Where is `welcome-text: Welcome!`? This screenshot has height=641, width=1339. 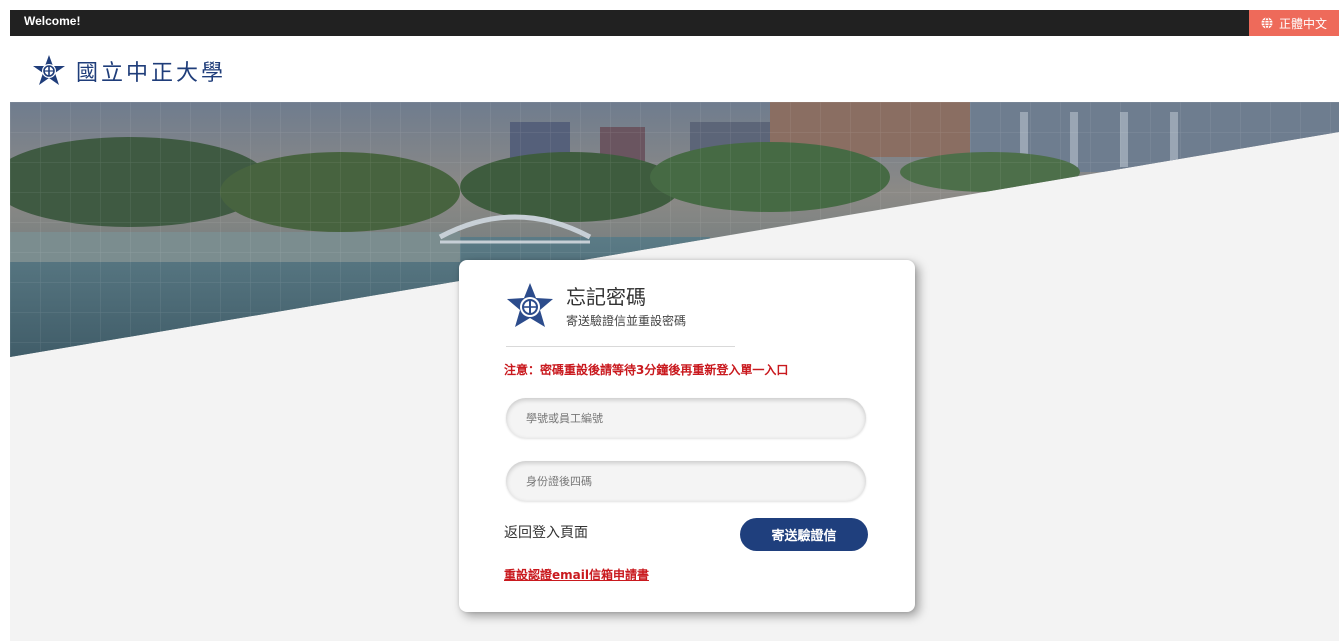
welcome-text: Welcome! is located at coordinates (52, 21).